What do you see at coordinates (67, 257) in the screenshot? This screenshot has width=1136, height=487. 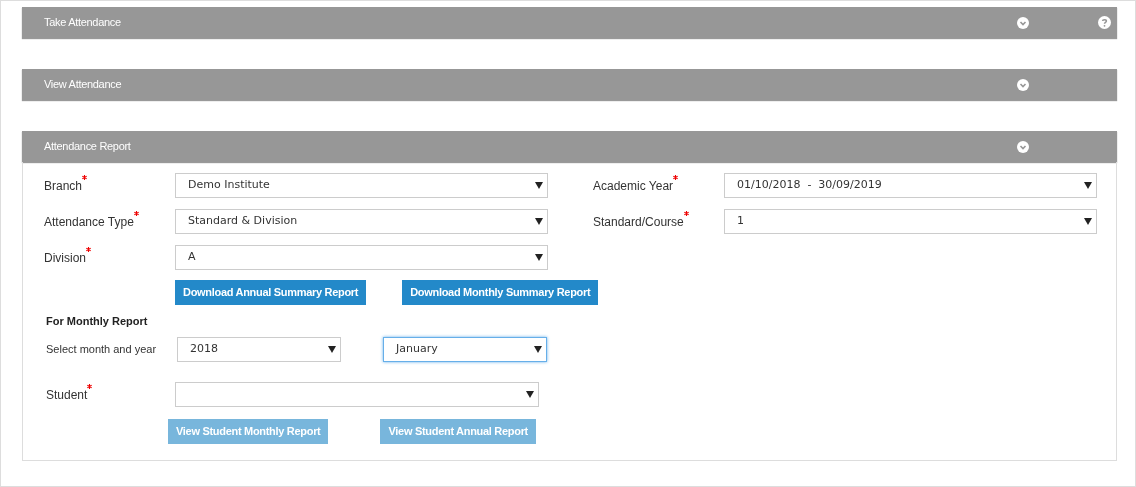 I see `field-label: Division` at bounding box center [67, 257].